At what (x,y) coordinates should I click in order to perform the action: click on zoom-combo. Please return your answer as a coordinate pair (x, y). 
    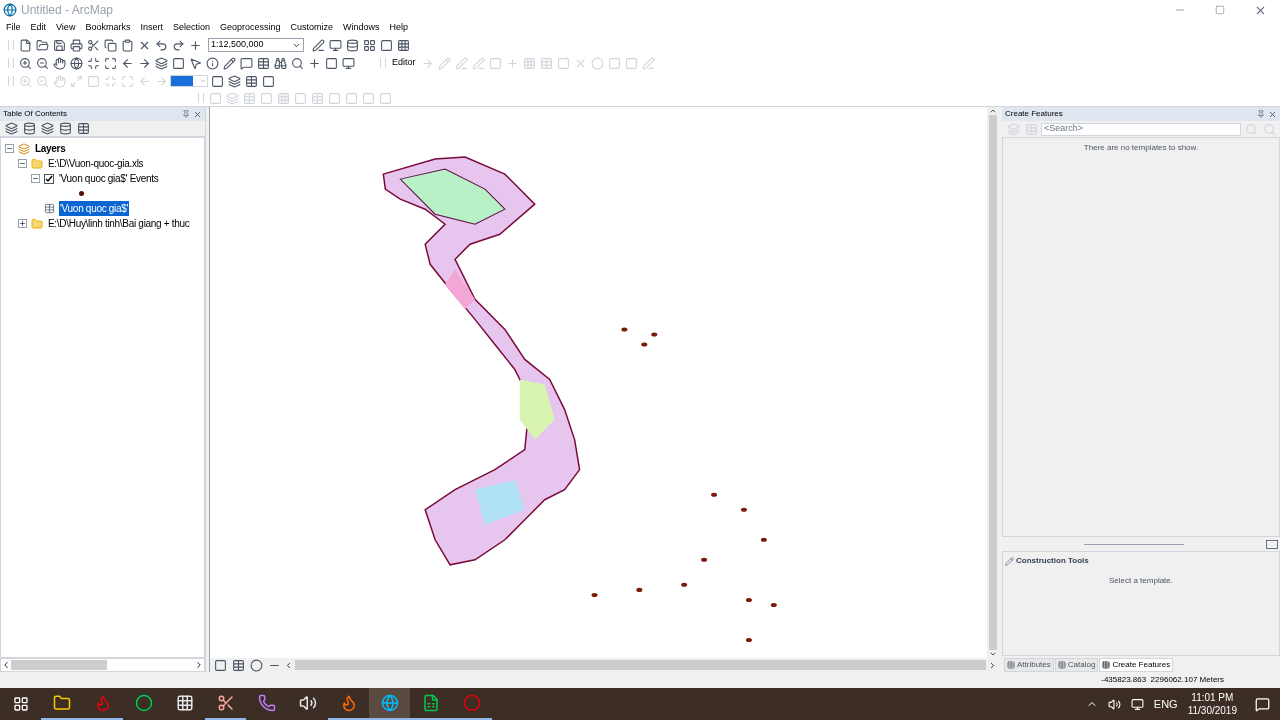
    Looking at the image, I should click on (189, 81).